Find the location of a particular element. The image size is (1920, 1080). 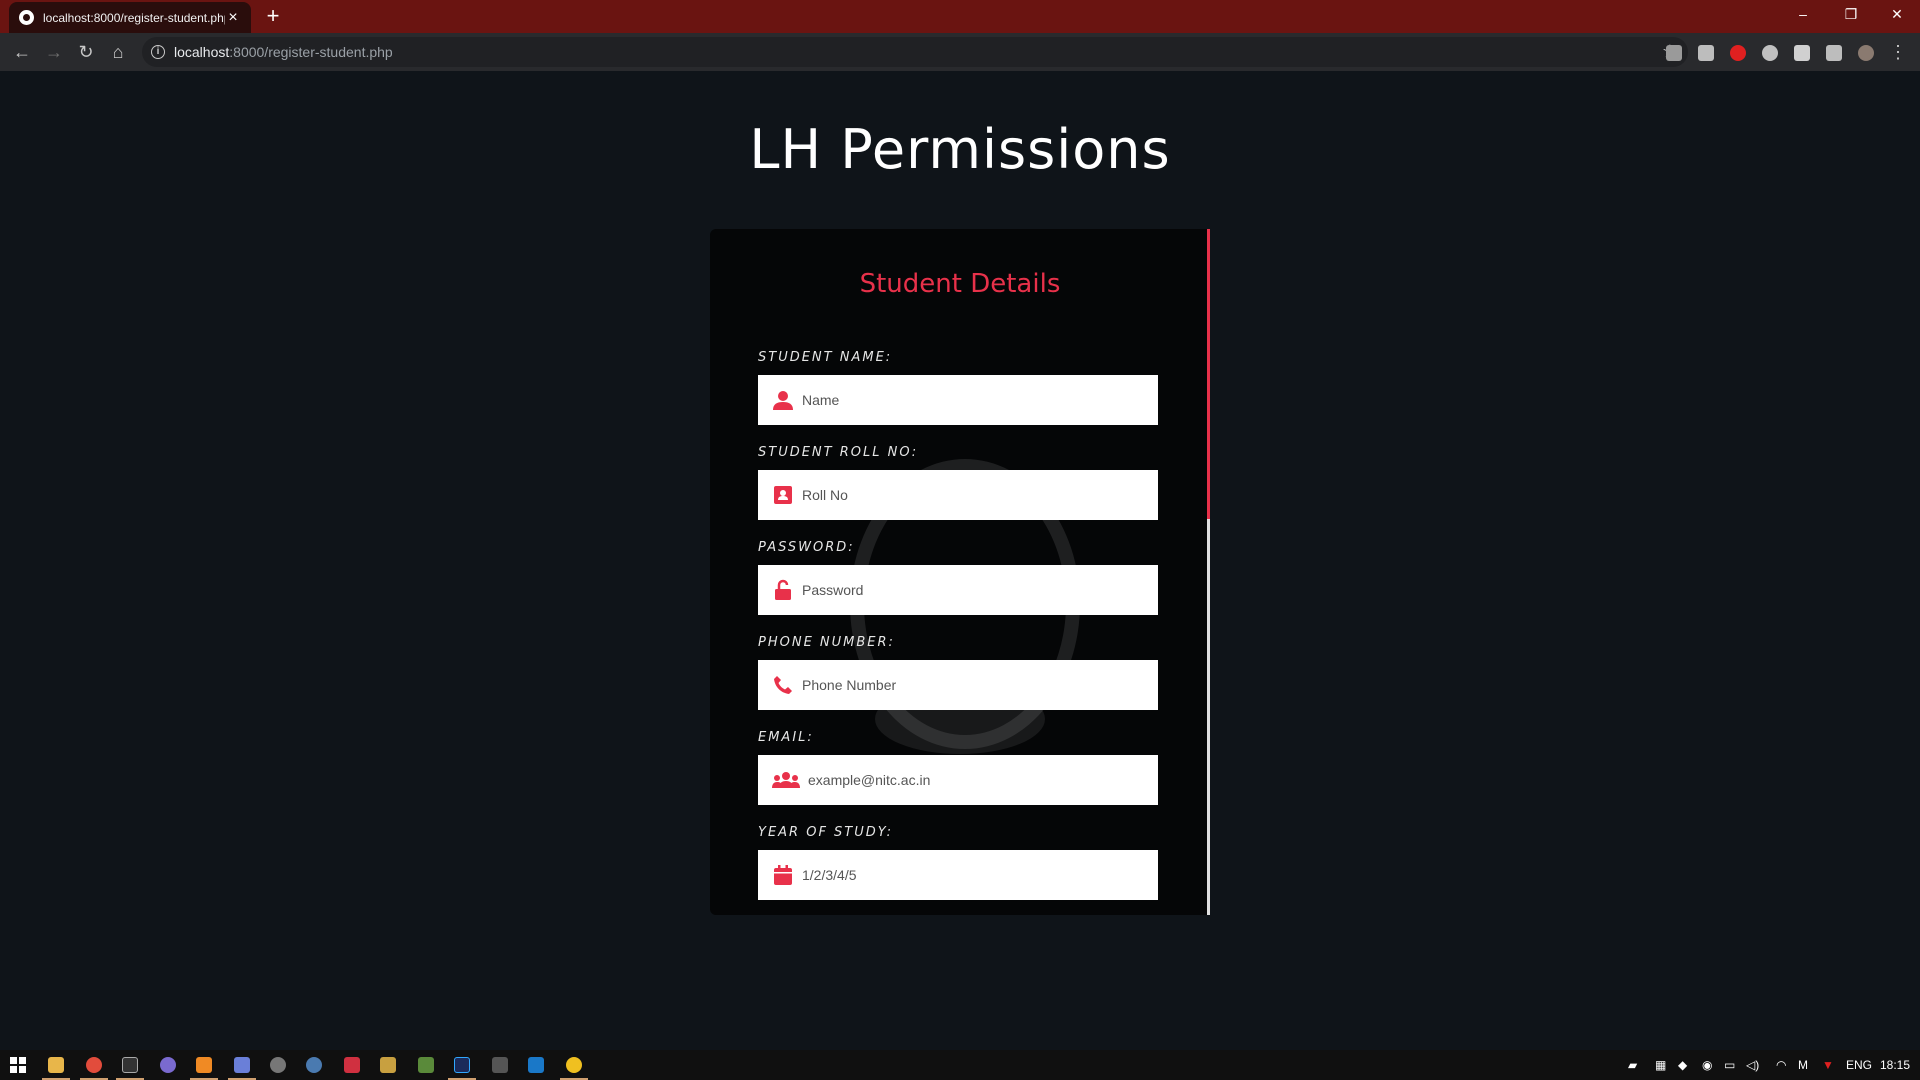

student-name-label: STUDENT NAME: is located at coordinates (825, 357).